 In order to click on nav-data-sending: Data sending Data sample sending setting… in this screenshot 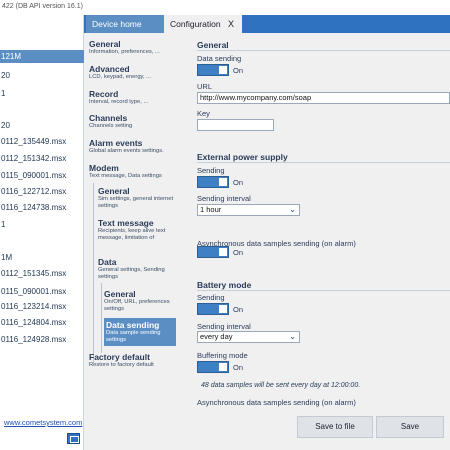, I will do `click(140, 332)`.